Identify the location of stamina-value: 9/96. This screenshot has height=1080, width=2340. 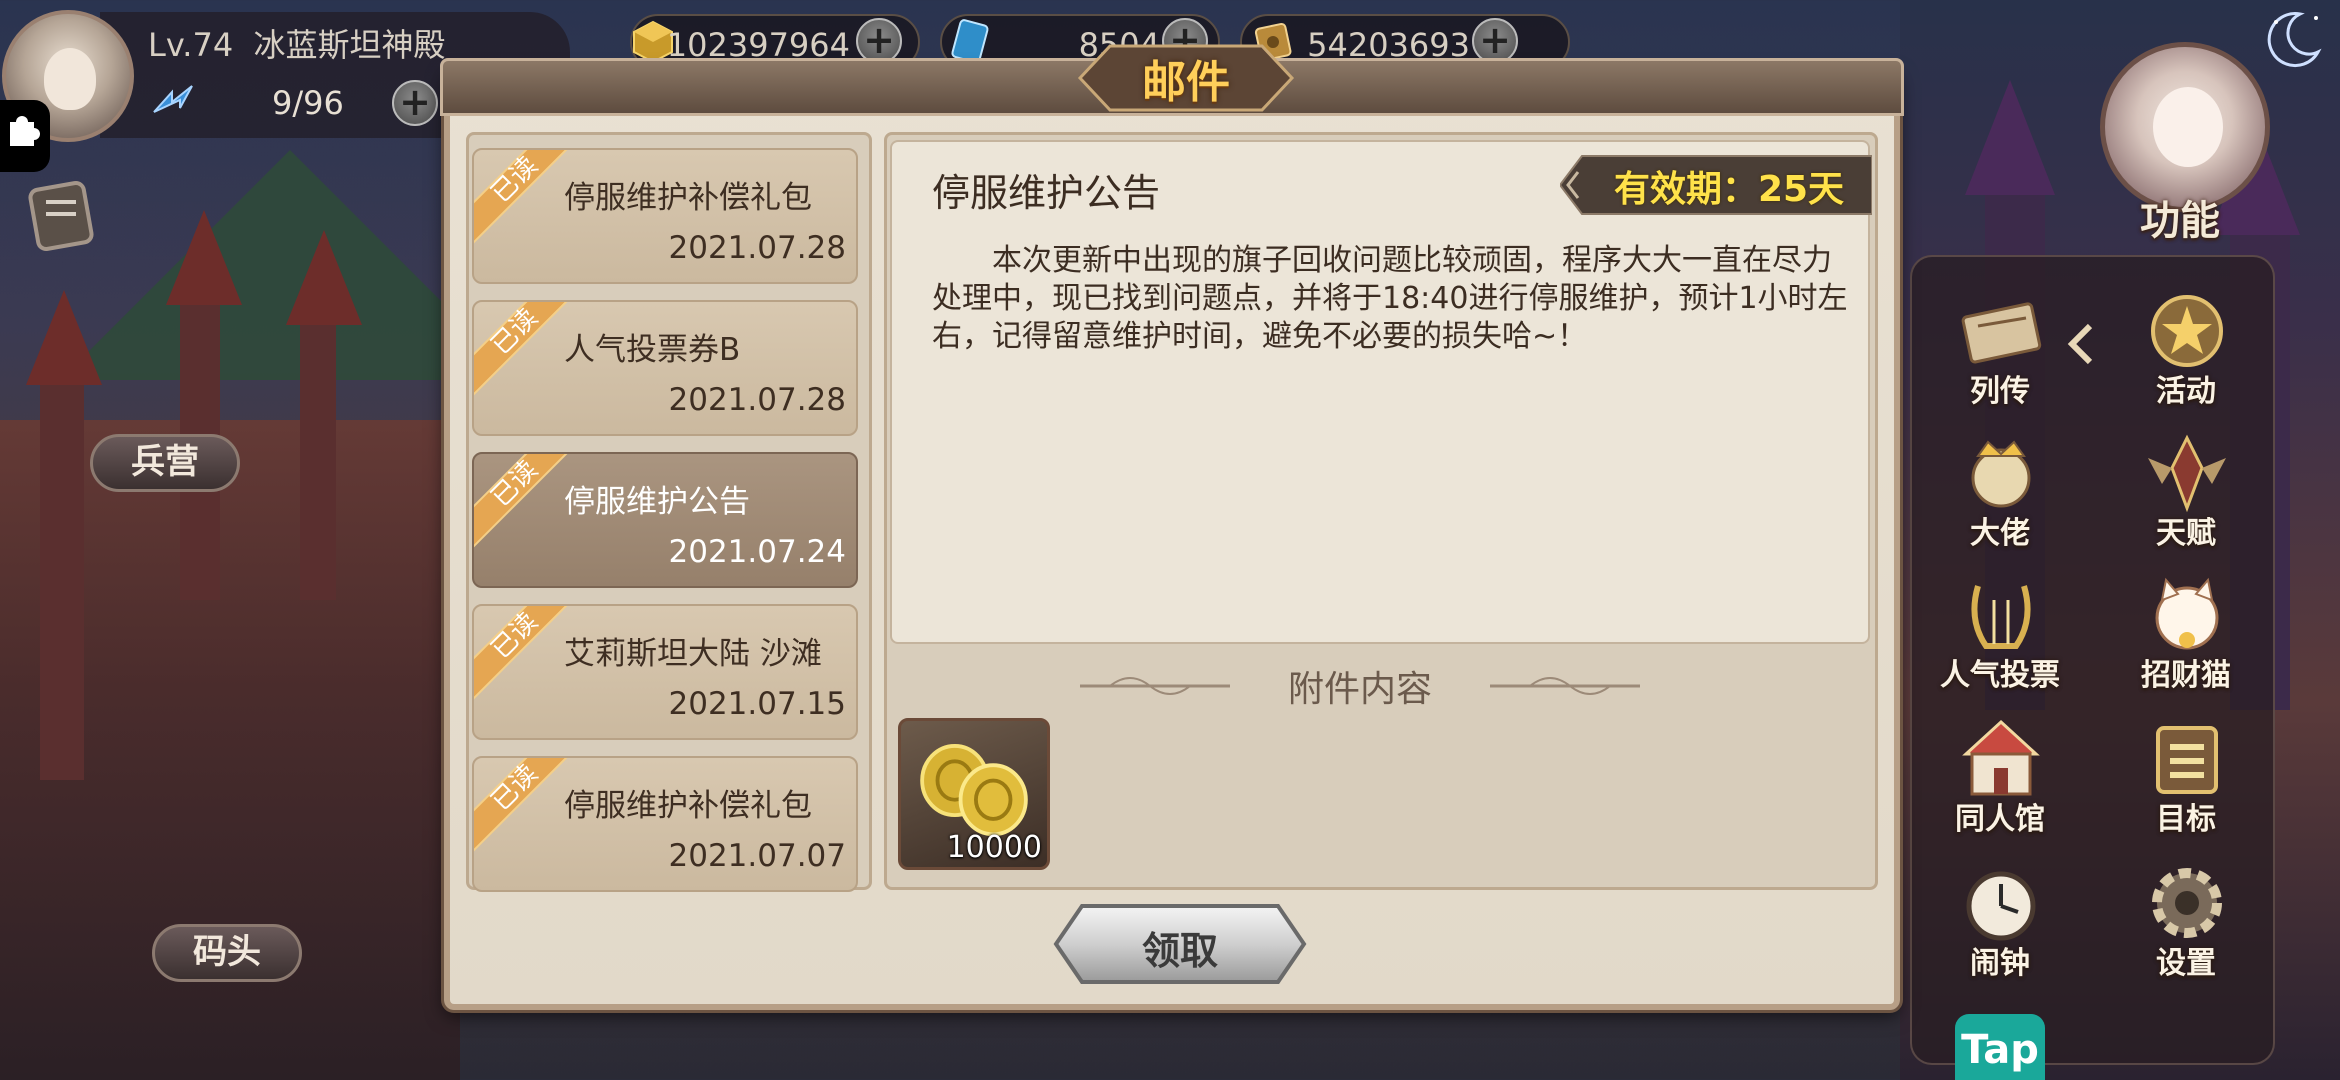
(308, 103).